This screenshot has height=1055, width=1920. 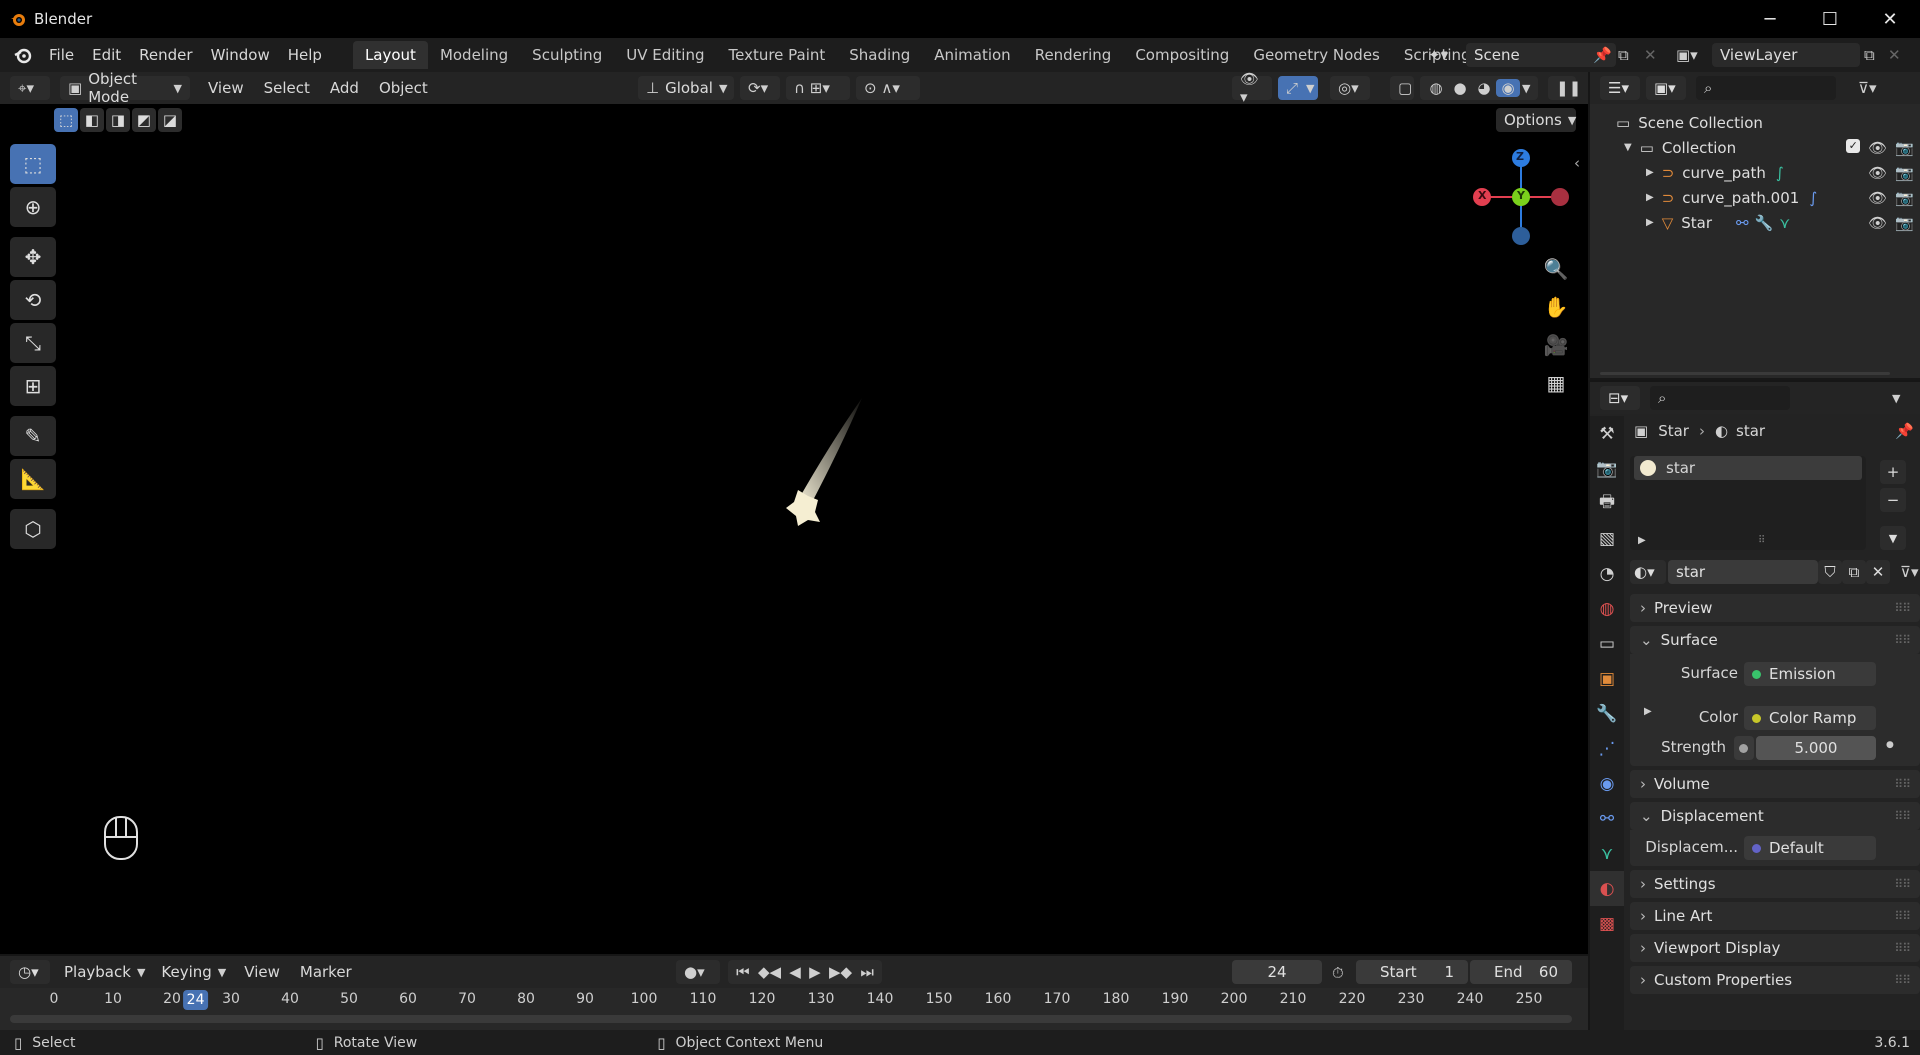 What do you see at coordinates (118, 120) in the screenshot?
I see `select-subtract-icon: ◨` at bounding box center [118, 120].